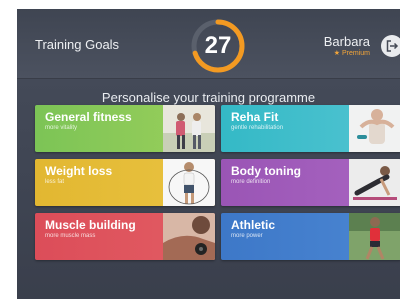  I want to click on card-title: Reha Fit, so click(255, 117).